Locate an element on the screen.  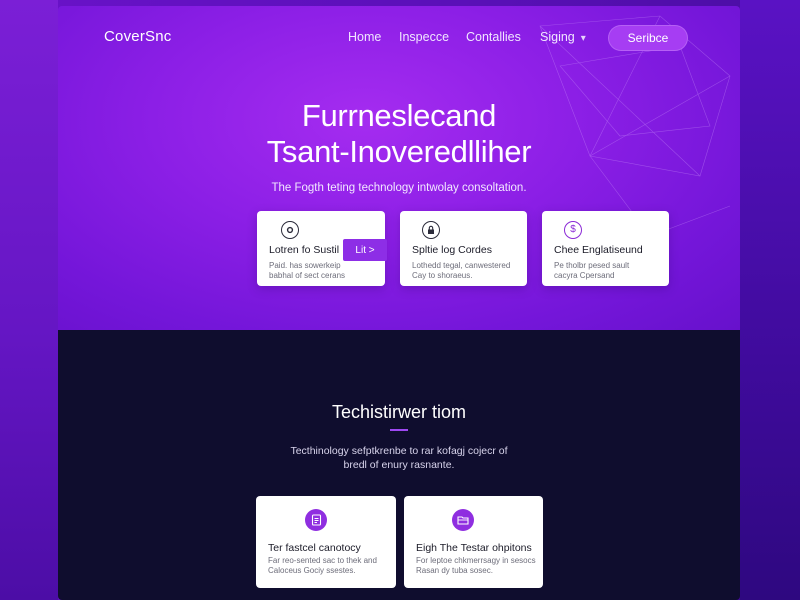
feature-card-2-text-2: Rasan dy tuba sosec. is located at coordinates (454, 570).